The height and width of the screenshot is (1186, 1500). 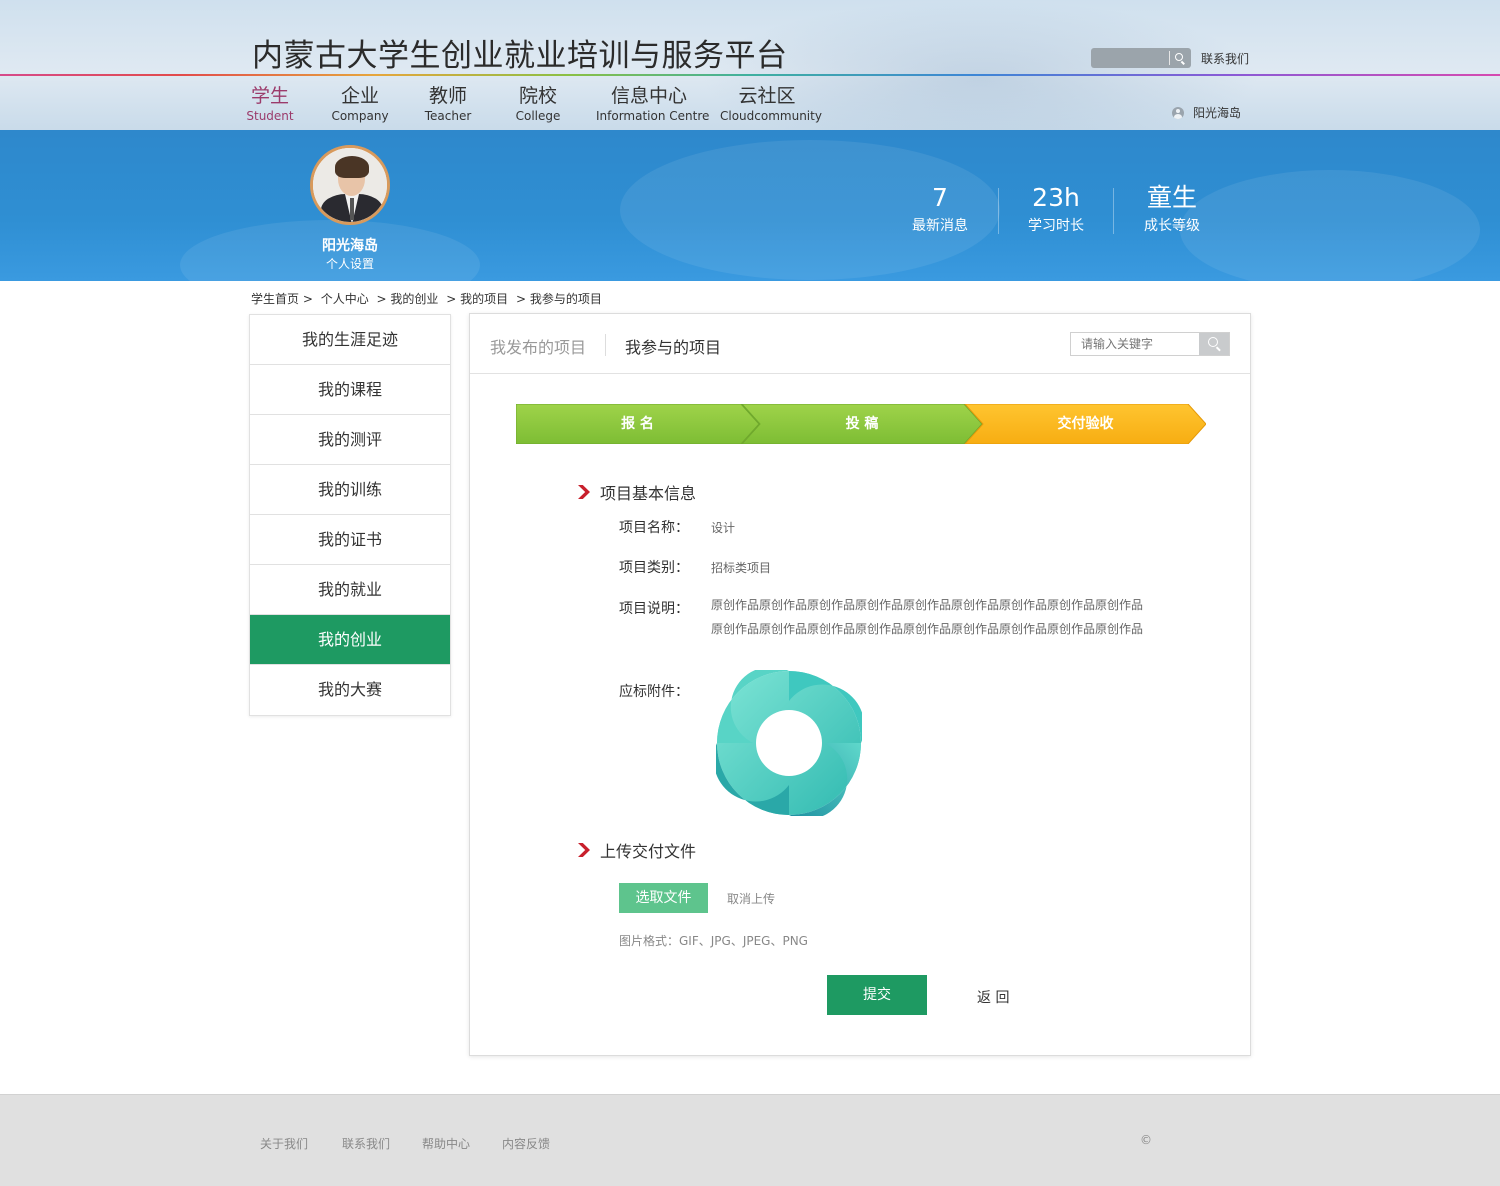 I want to click on tab-divider, so click(x=605, y=345).